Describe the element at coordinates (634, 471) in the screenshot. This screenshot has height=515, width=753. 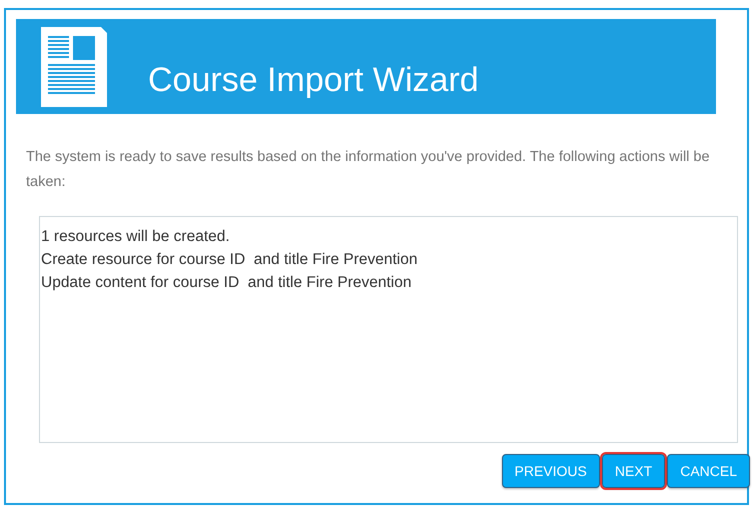
I see `next-button: NEXT` at that location.